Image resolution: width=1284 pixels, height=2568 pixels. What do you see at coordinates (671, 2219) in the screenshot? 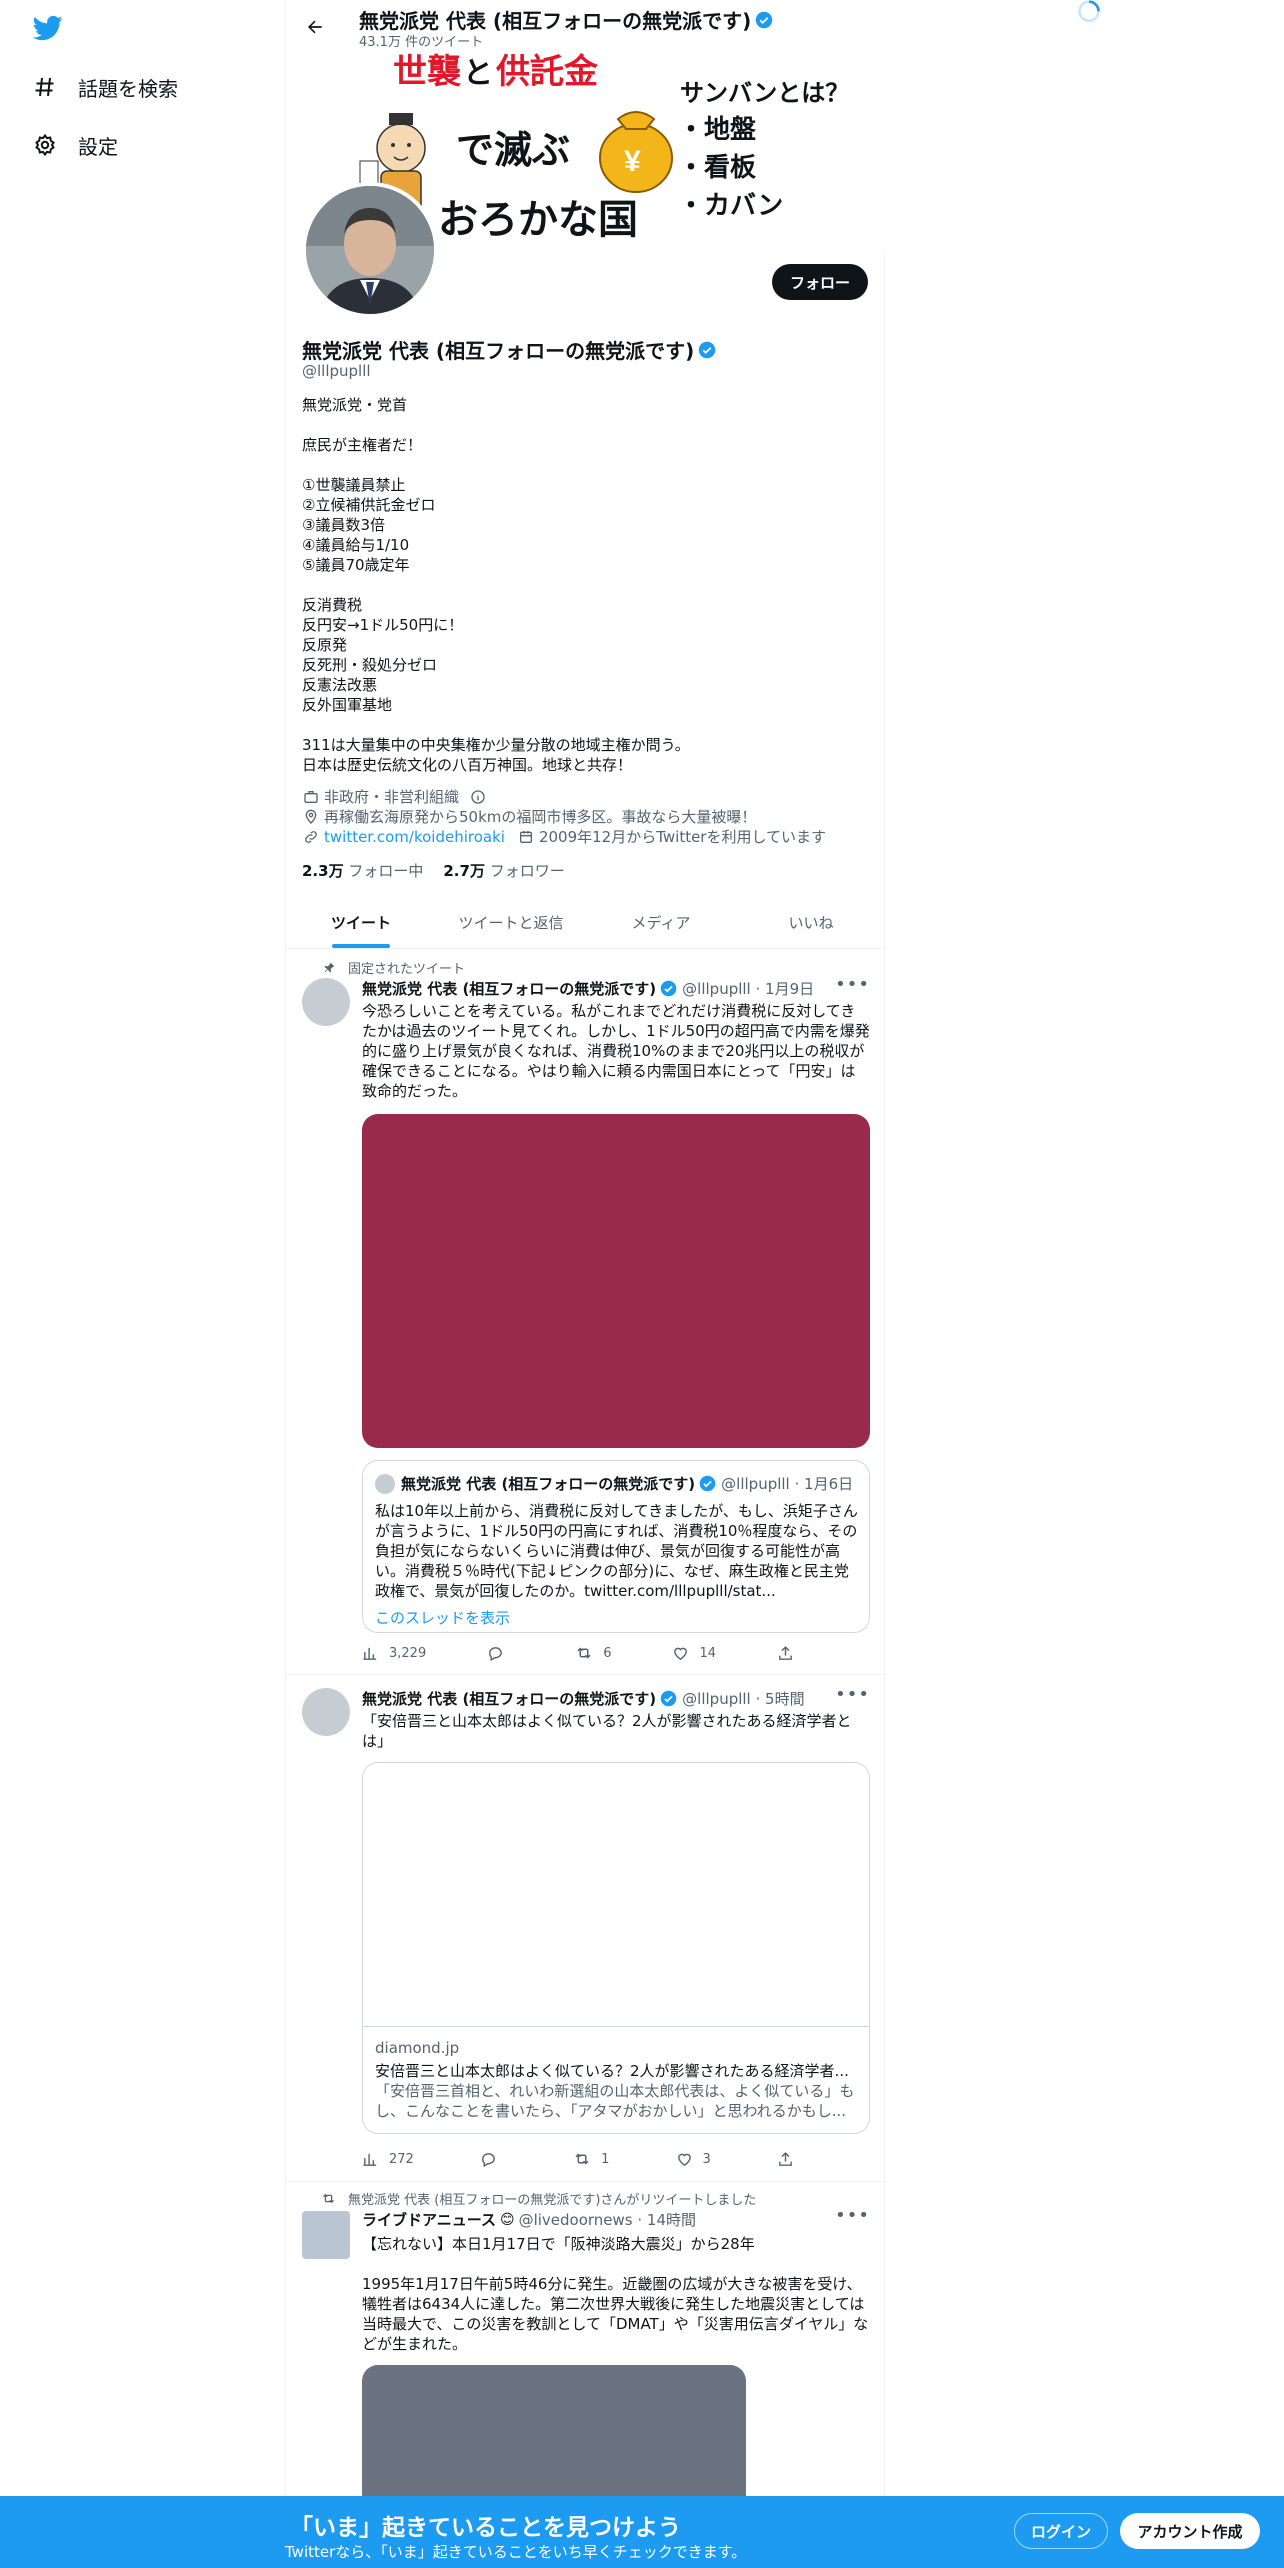
I see `tweet-time: 14時間` at bounding box center [671, 2219].